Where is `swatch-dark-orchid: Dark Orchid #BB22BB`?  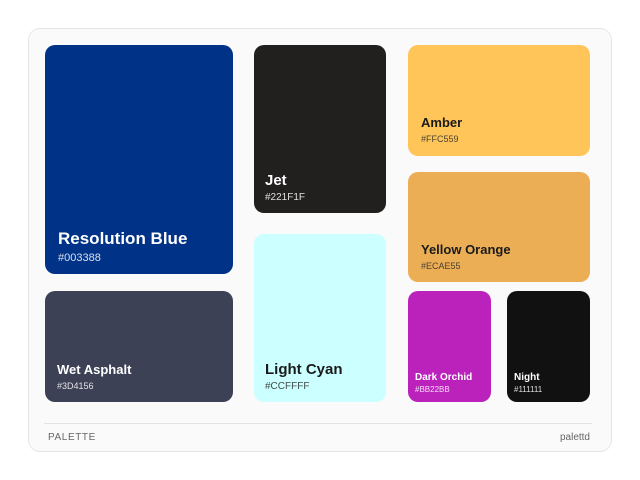 swatch-dark-orchid: Dark Orchid #BB22BB is located at coordinates (449, 346).